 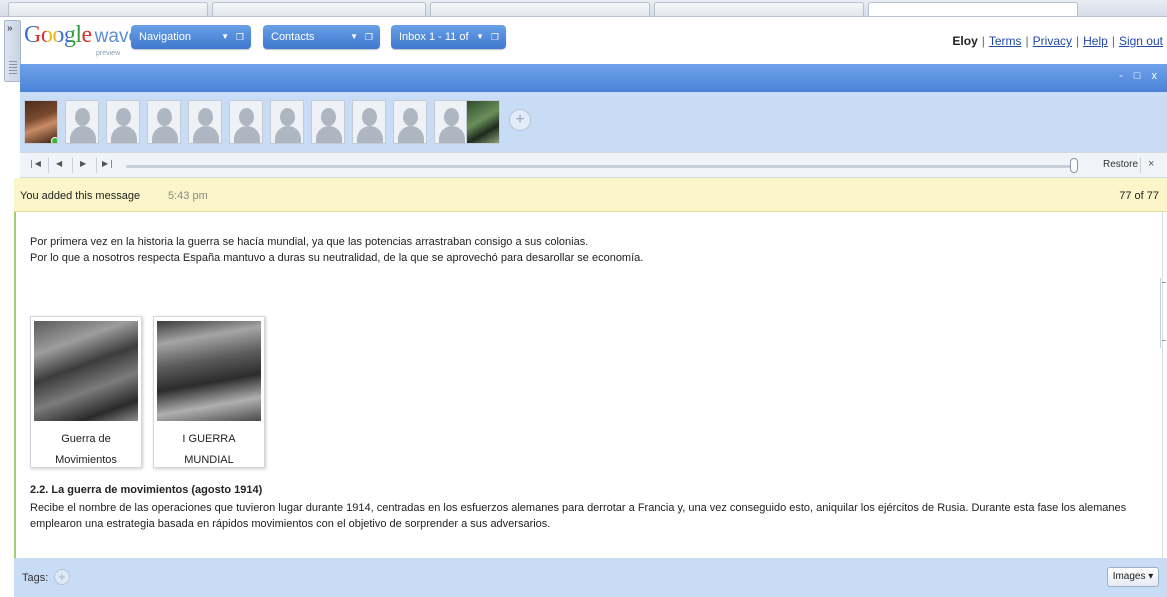 I want to click on user-links: Eloy | Terms | Privacy | Help | Sign out, so click(x=1057, y=41).